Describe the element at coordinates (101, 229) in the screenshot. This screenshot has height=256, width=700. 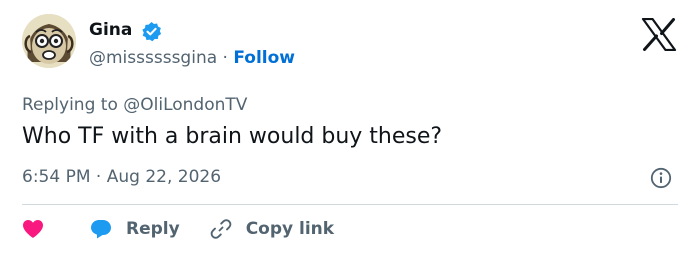
I see `reply-bubble-icon` at that location.